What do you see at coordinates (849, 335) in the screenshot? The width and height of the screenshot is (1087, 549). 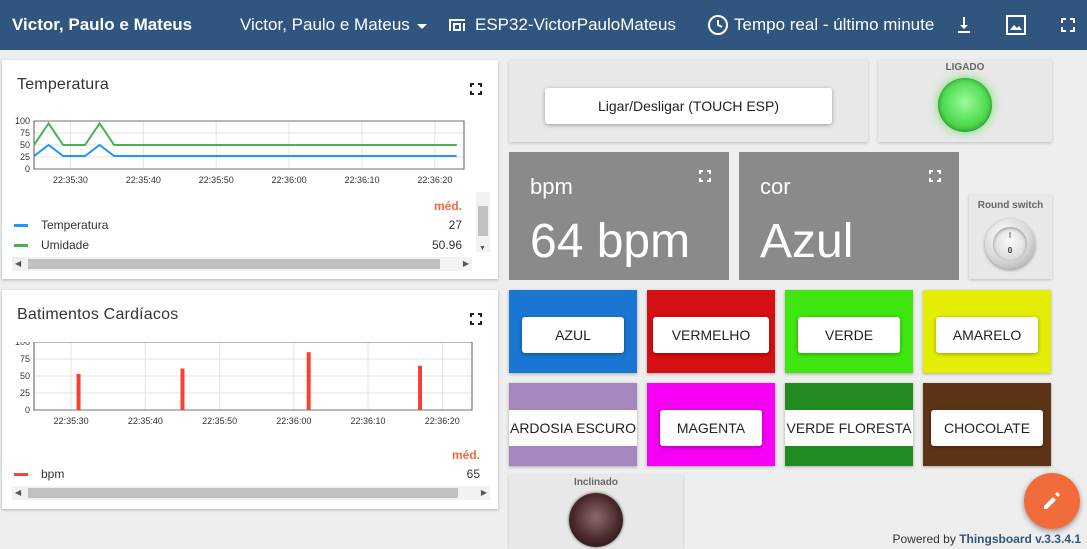 I see `color-button: VERDE` at bounding box center [849, 335].